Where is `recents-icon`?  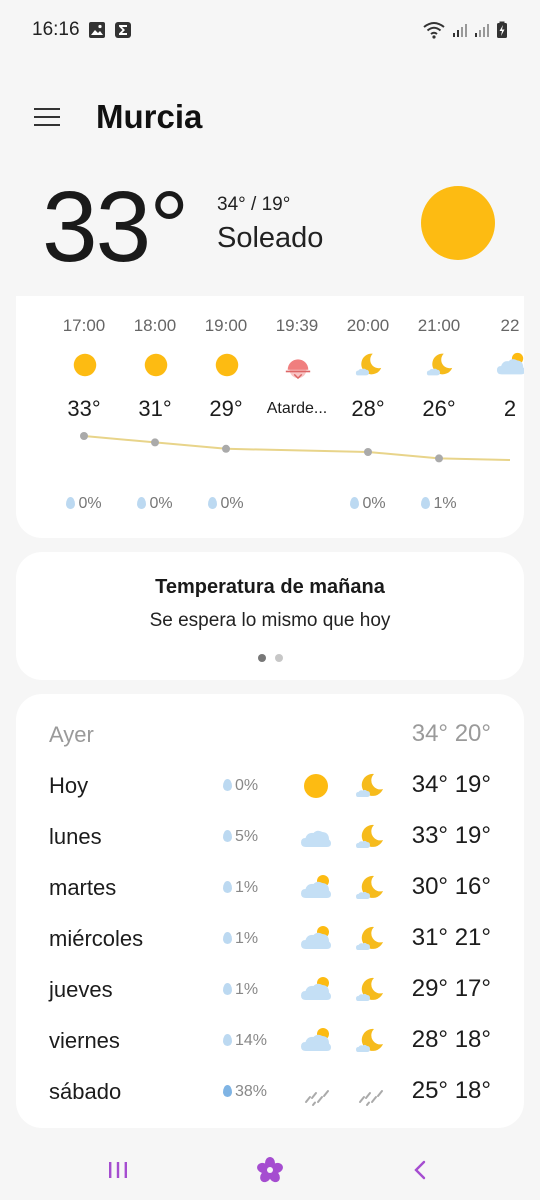
recents-icon is located at coordinates (118, 1170).